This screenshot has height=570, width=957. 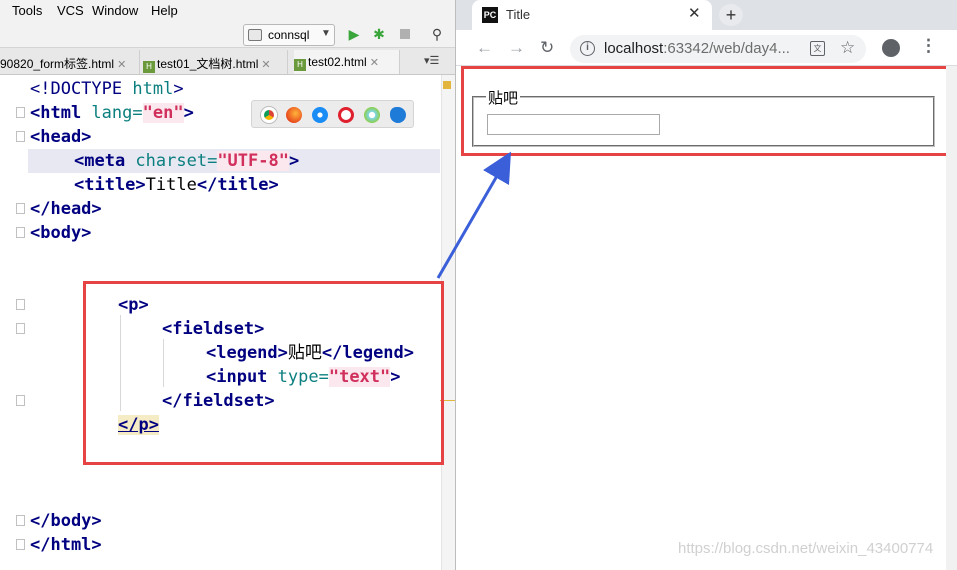 What do you see at coordinates (928, 46) in the screenshot?
I see `menu-kebab-icon: ⋮` at bounding box center [928, 46].